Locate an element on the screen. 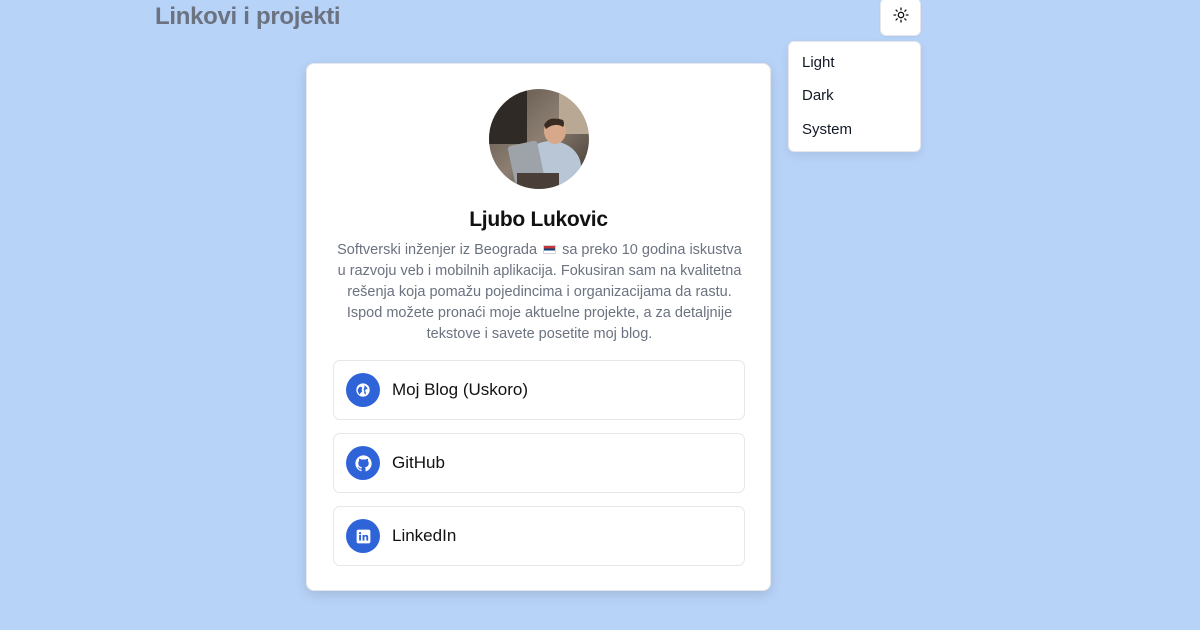 The height and width of the screenshot is (630, 1200). link-label: Moj Blog (Uskoro) is located at coordinates (460, 389).